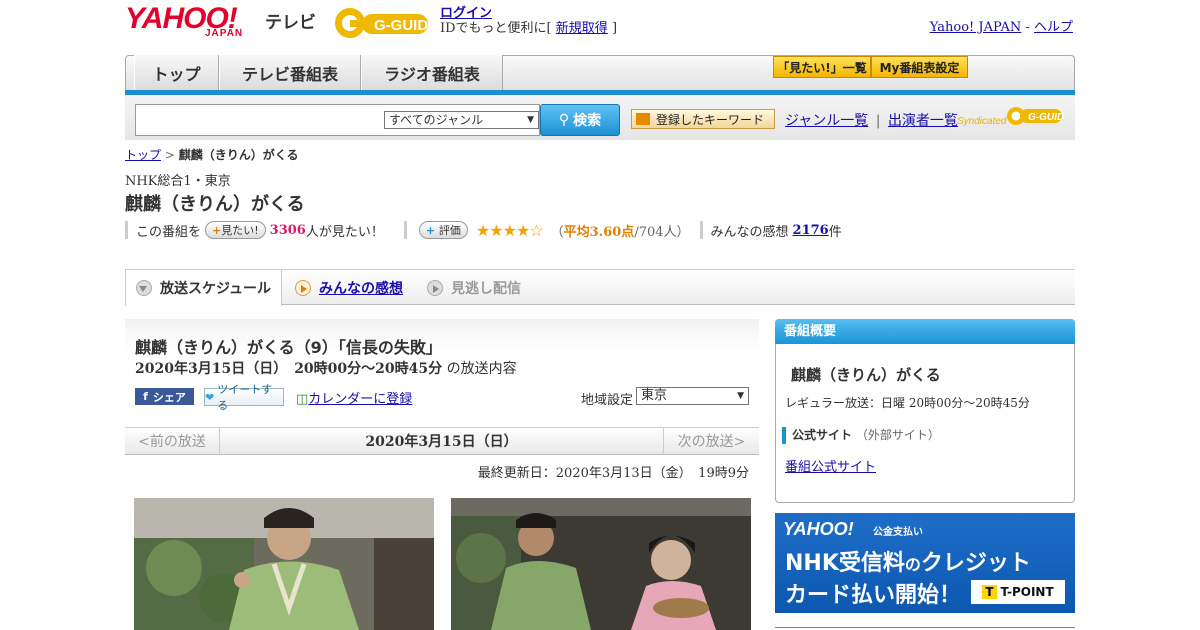  What do you see at coordinates (1010, 116) in the screenshot?
I see `syndicated-gguide-logo: Syndicated G-GUIDE` at bounding box center [1010, 116].